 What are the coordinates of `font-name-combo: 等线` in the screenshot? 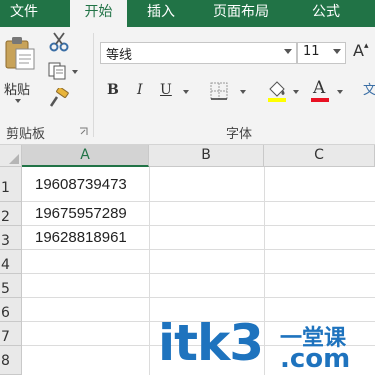 It's located at (198, 53).